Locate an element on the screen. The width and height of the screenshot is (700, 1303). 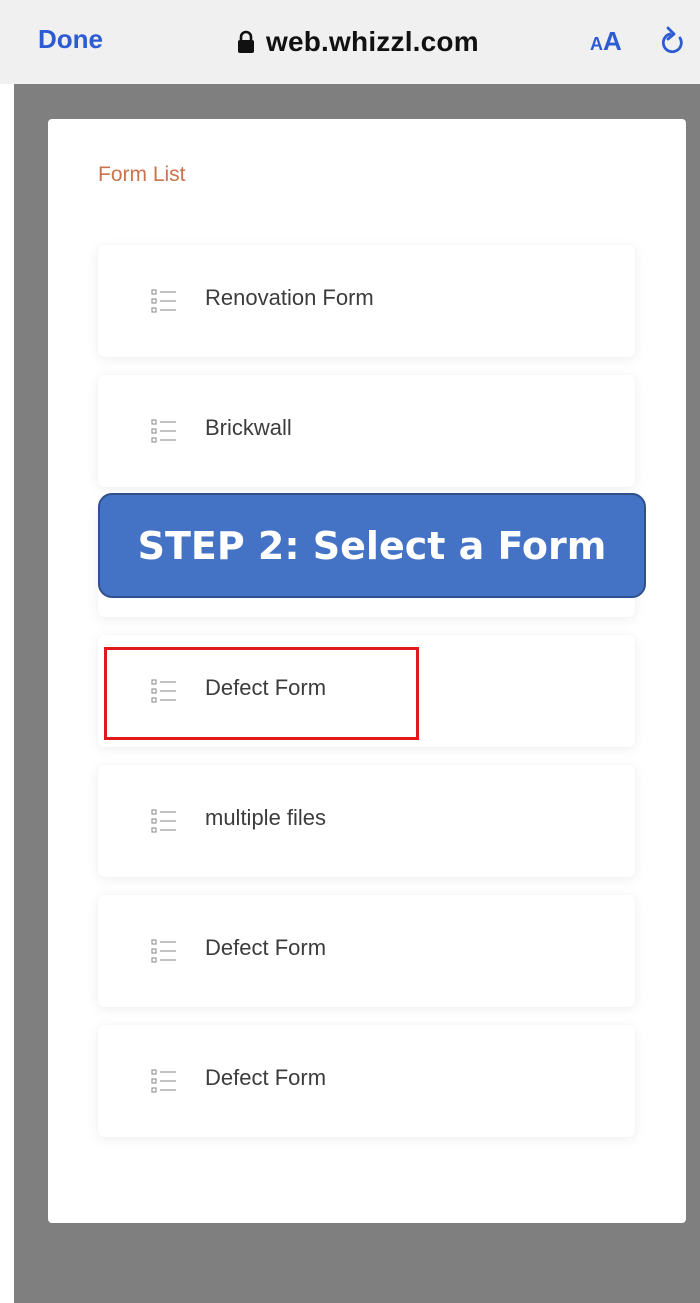
form-item-defect-2: Defect Form is located at coordinates (366, 951).